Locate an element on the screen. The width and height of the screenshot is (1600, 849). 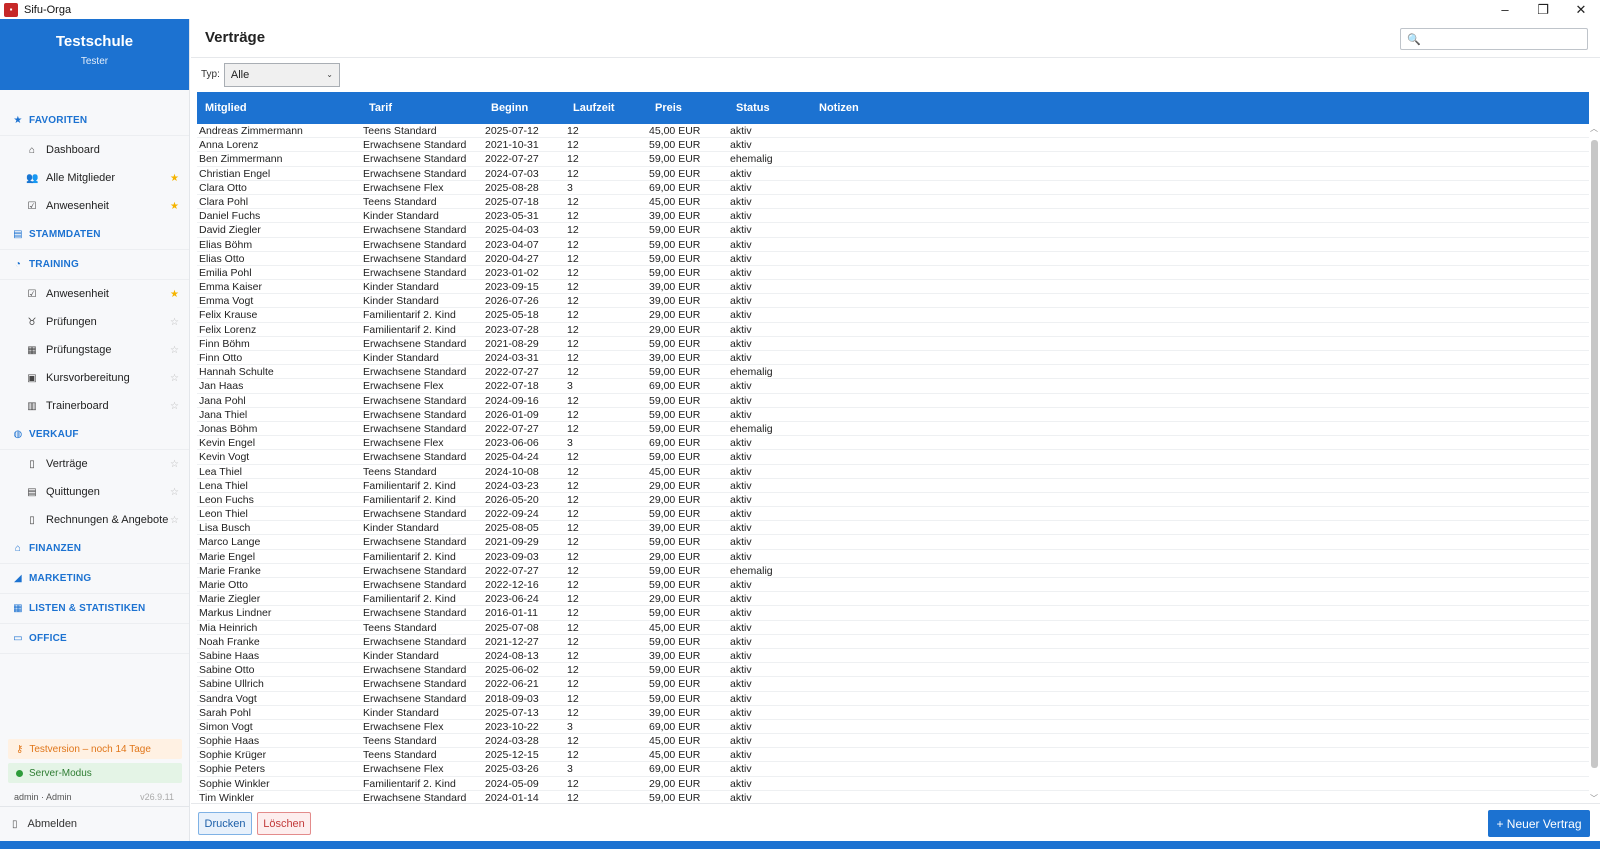
section-listen: ▦ LISTEN & STATISTIKEN is located at coordinates (94, 609).